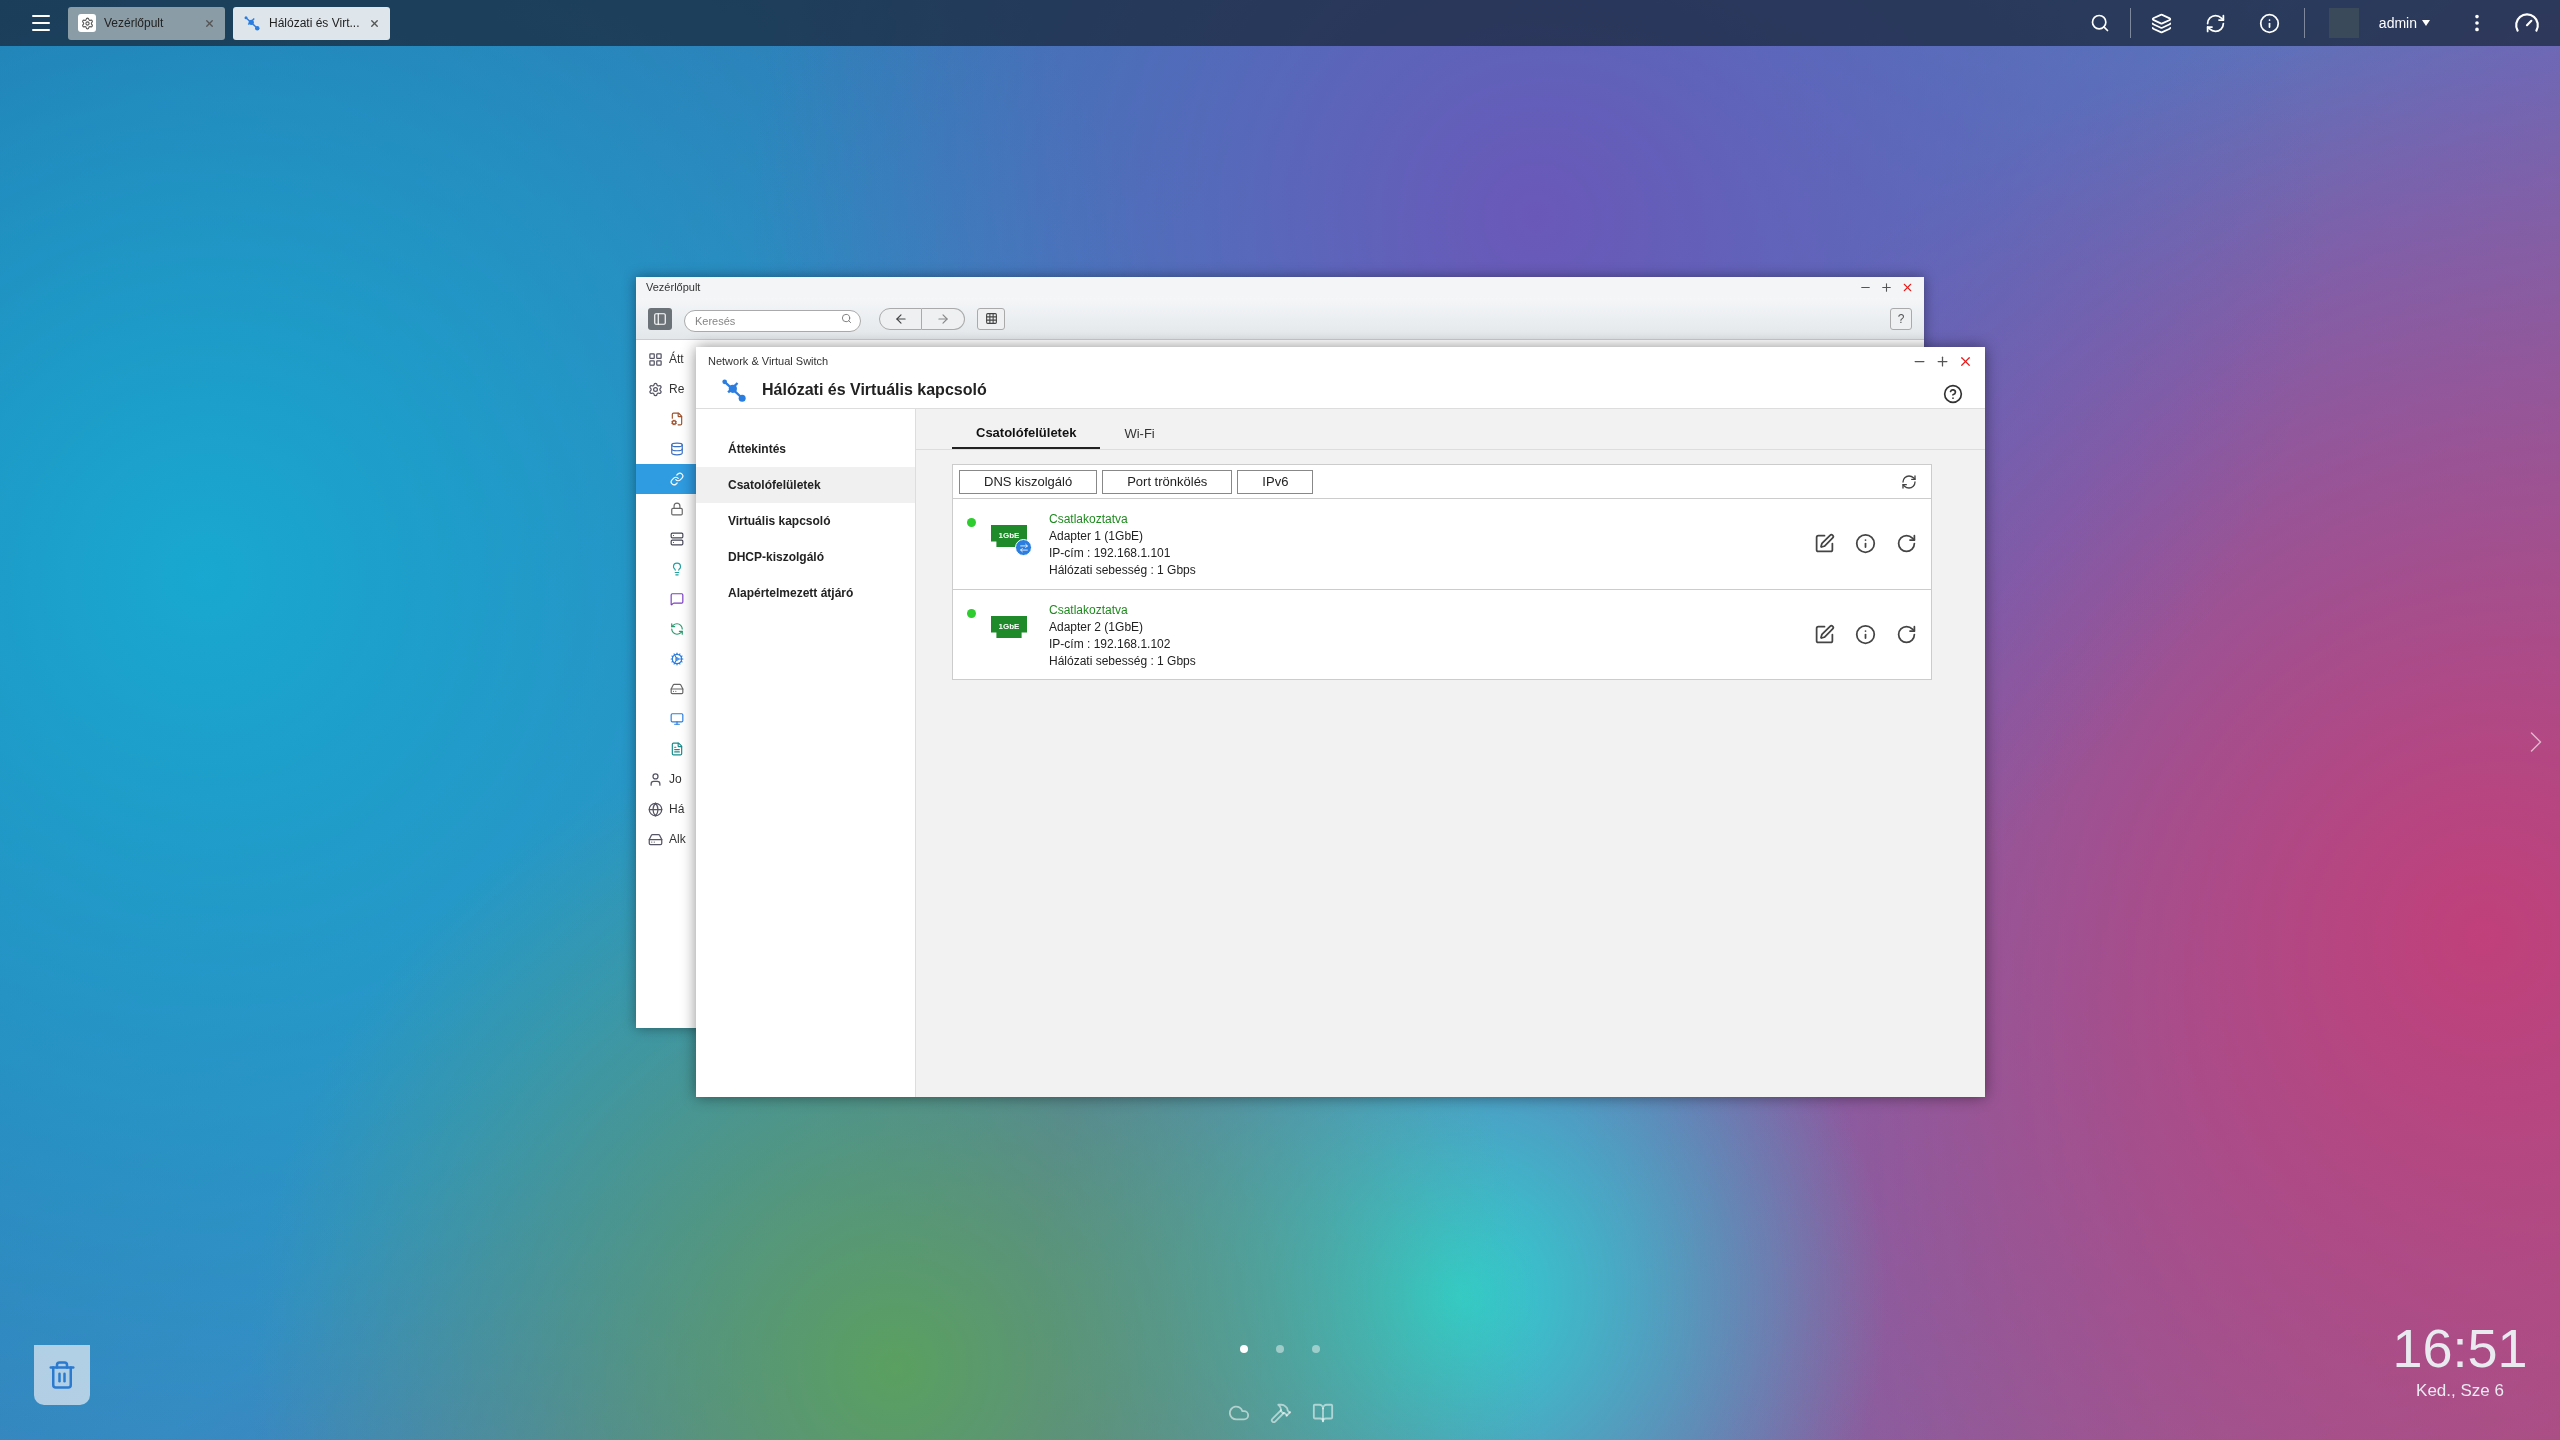 This screenshot has height=1440, width=2560. Describe the element at coordinates (805, 521) in the screenshot. I see `sidebar-item: Virtuális kapcsoló` at that location.